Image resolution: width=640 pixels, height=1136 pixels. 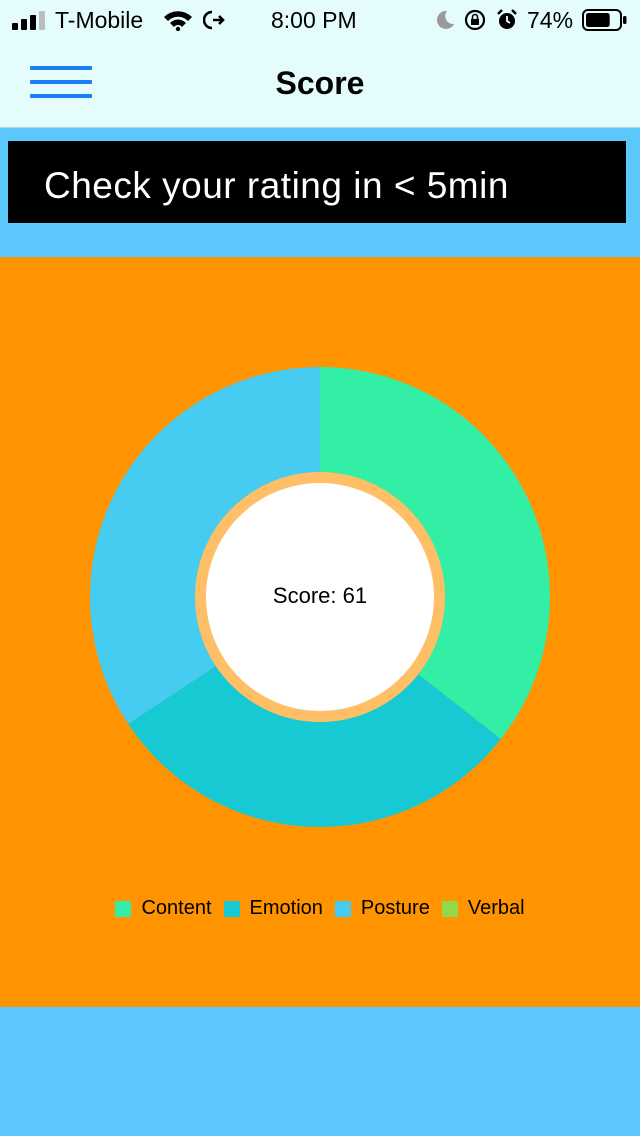 I want to click on legend-item-emotion: Emotion, so click(x=273, y=908).